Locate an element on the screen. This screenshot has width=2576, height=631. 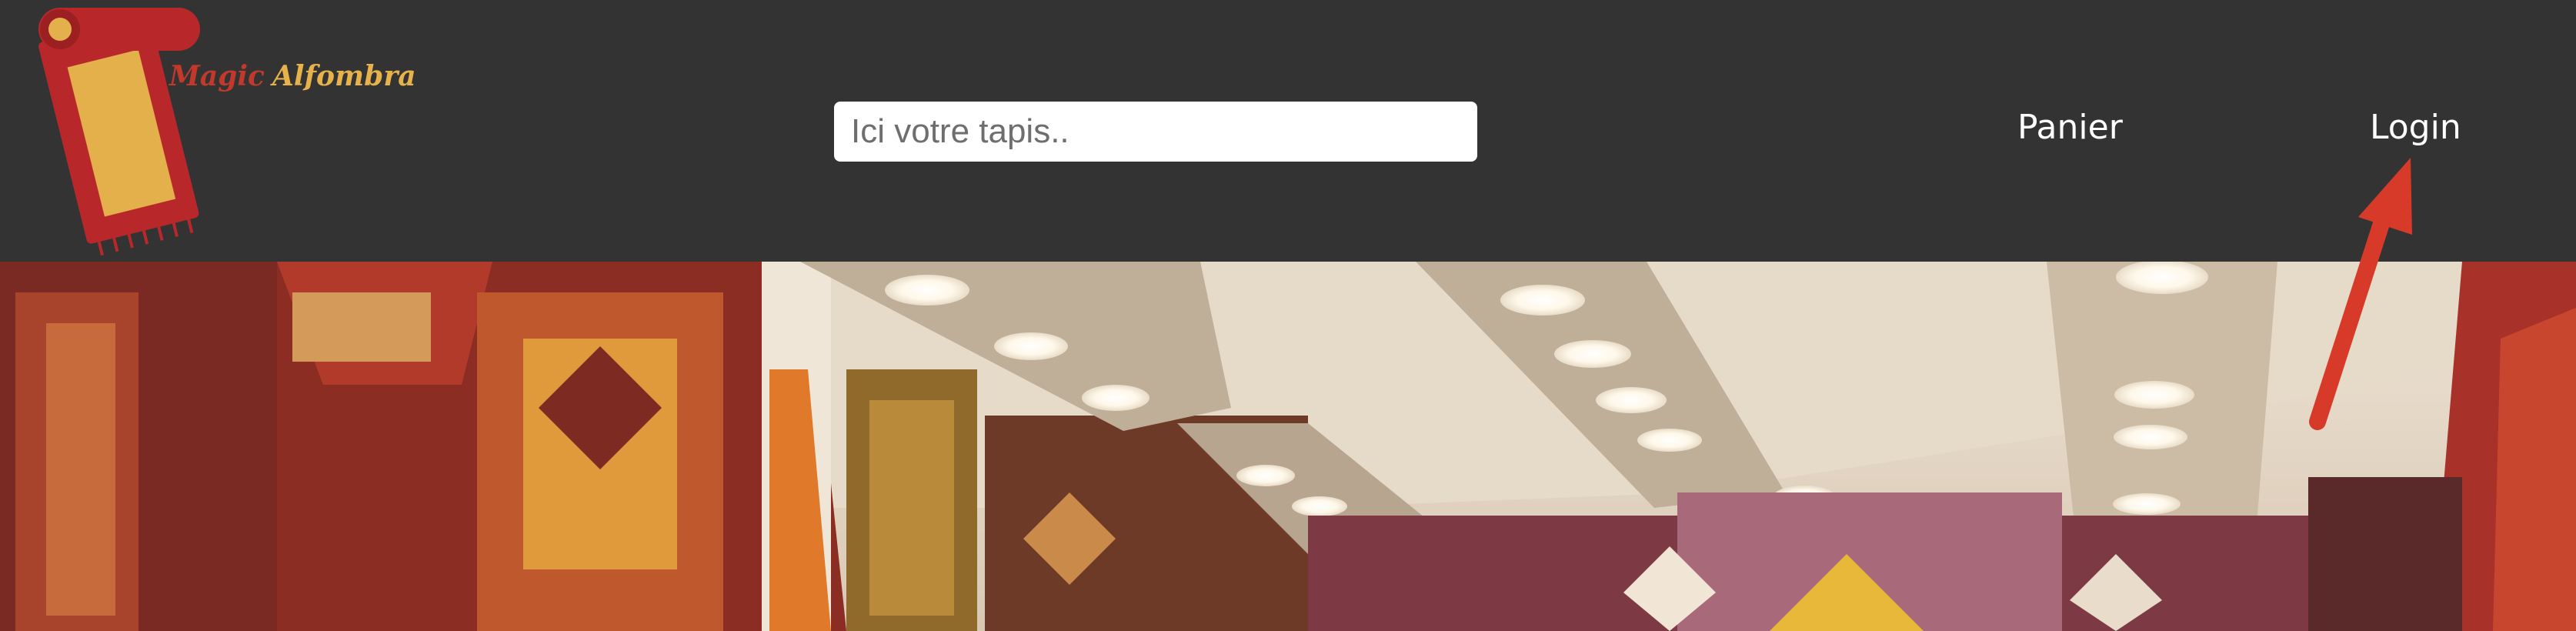
brand-name: Magic Alfombra is located at coordinates (292, 76).